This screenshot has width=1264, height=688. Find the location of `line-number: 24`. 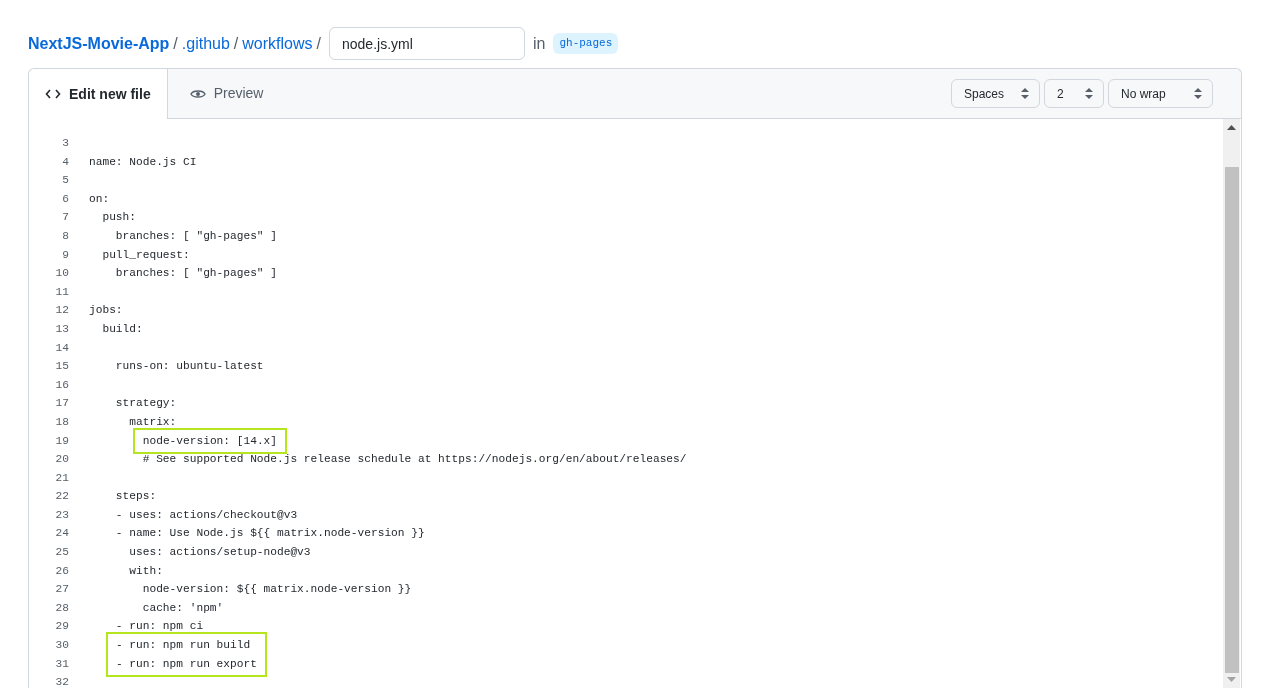

line-number: 24 is located at coordinates (61, 534).